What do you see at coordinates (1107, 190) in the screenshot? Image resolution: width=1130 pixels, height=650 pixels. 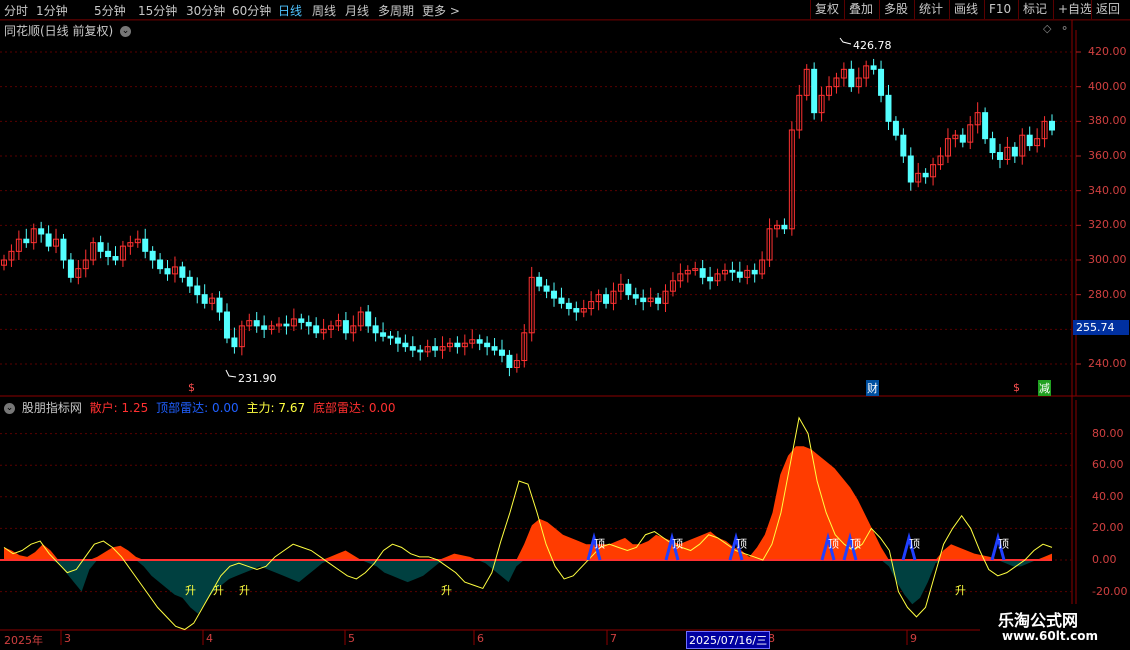 I see `price-tick-label: 340.00` at bounding box center [1107, 190].